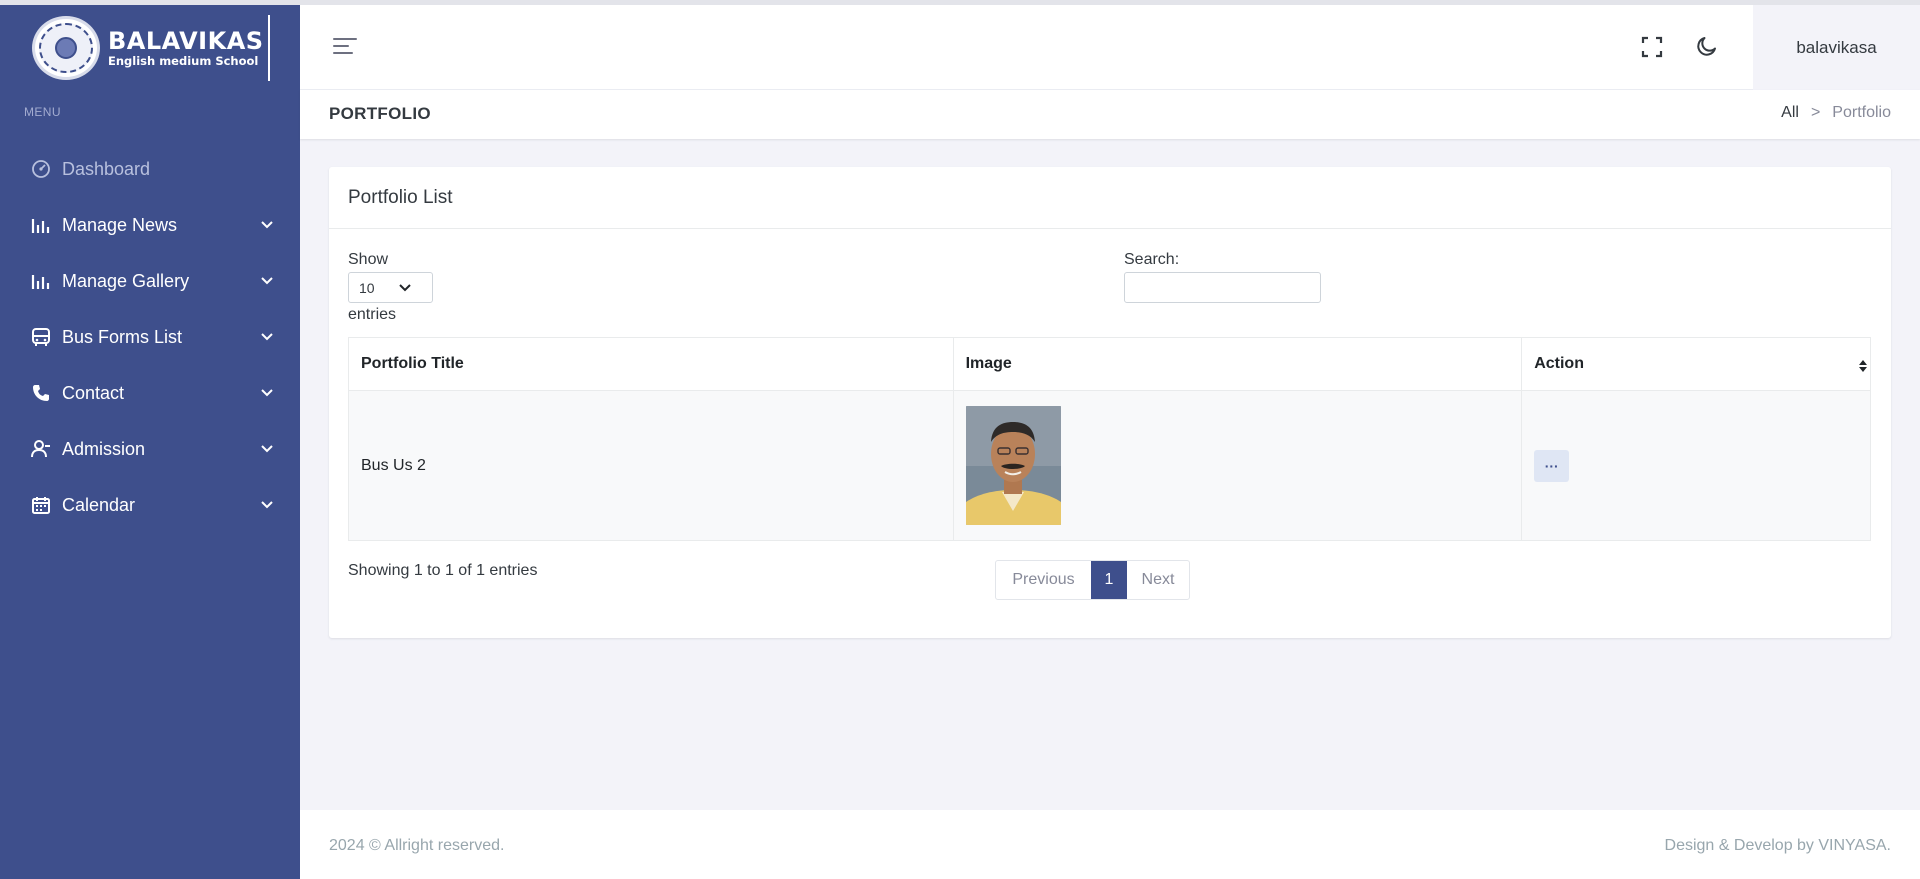 This screenshot has width=1920, height=879. Describe the element at coordinates (183, 61) in the screenshot. I see `brand-subtitle: English medium School` at that location.